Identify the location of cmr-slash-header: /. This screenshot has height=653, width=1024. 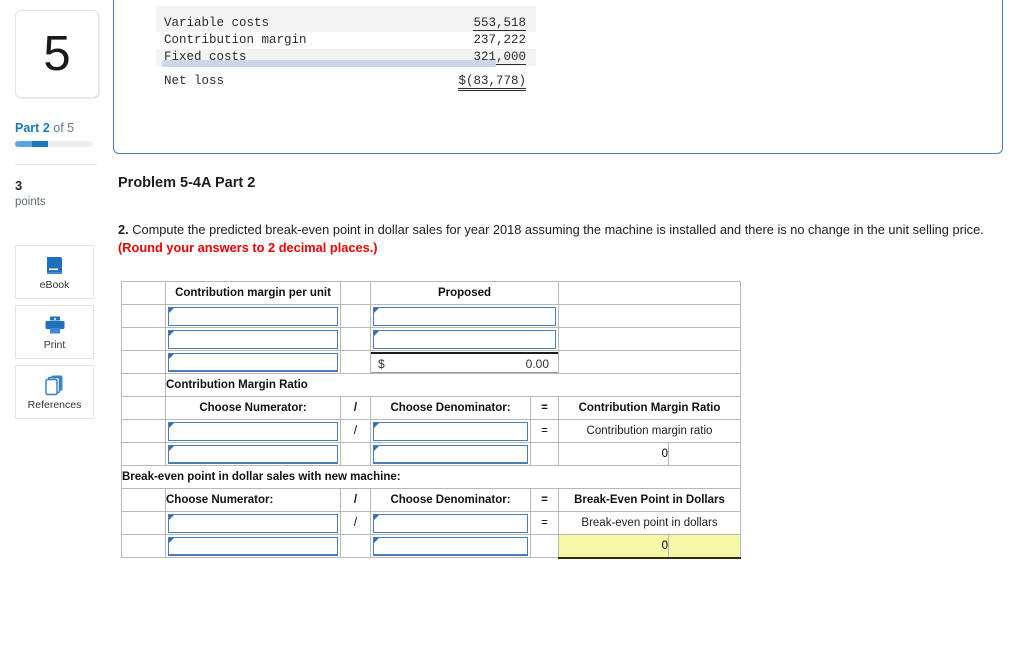
(355, 408).